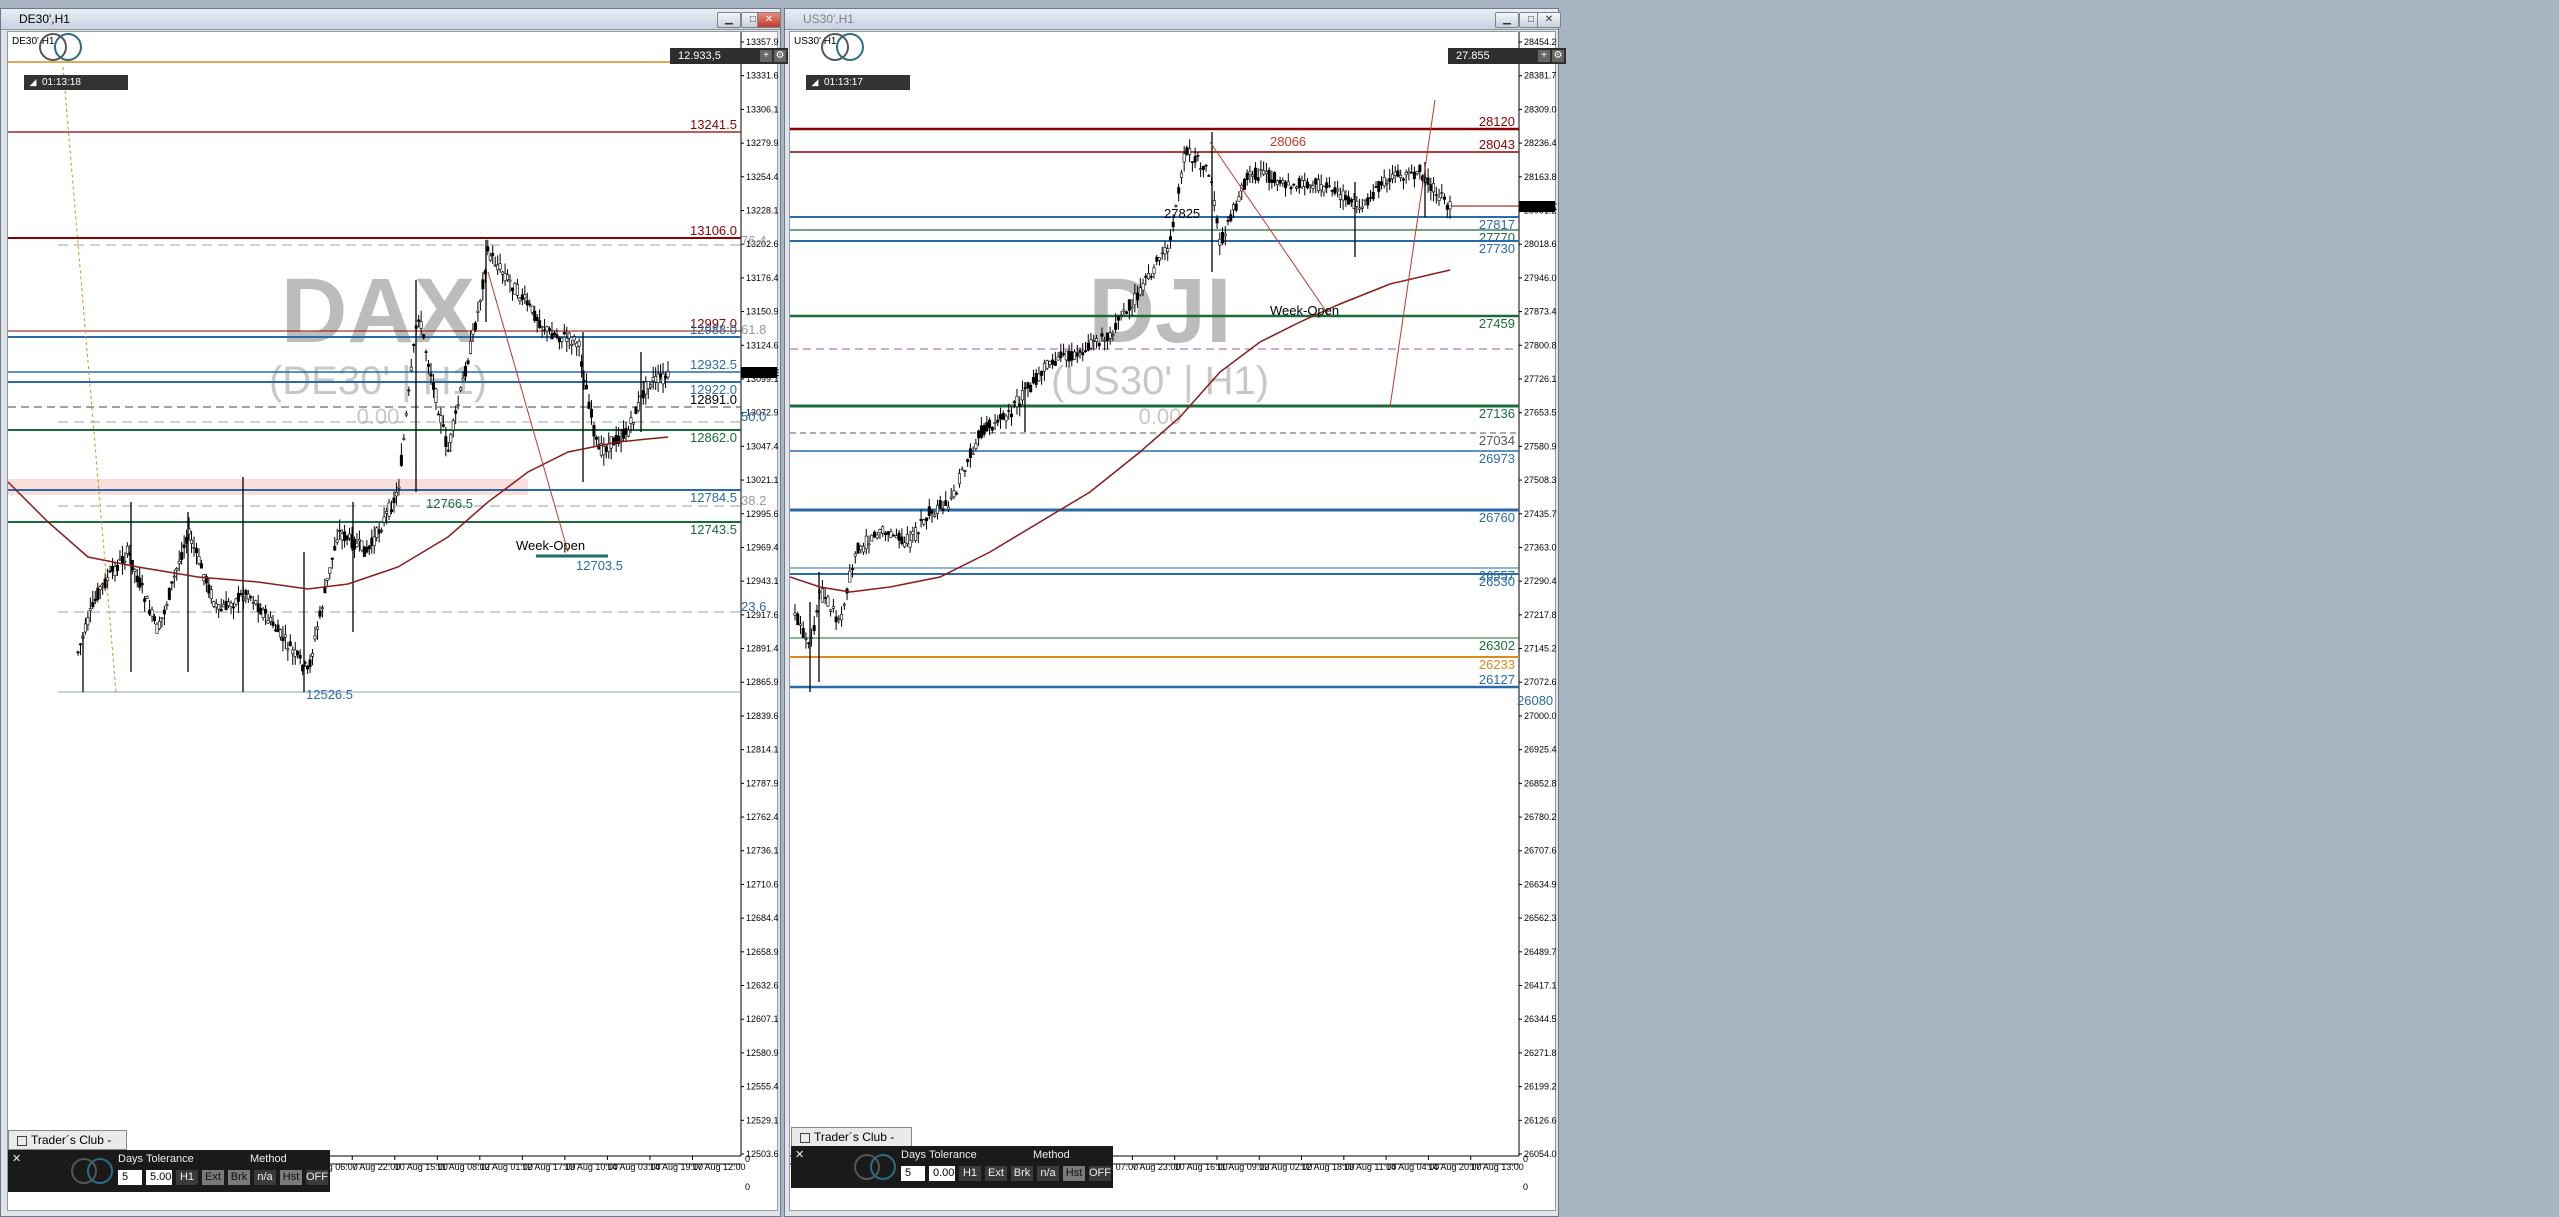 The image size is (2559, 1217). What do you see at coordinates (268, 487) in the screenshot?
I see `supply-zone` at bounding box center [268, 487].